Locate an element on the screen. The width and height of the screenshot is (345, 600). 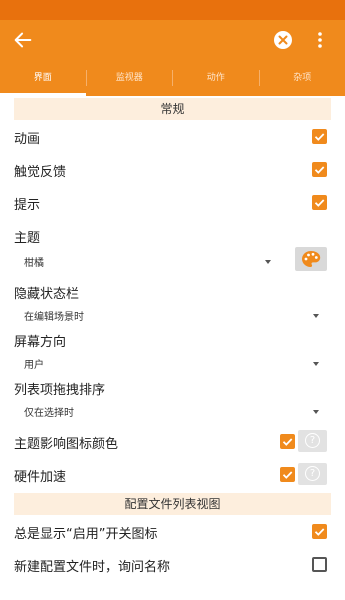
pref-animation: 动画 is located at coordinates (170, 136).